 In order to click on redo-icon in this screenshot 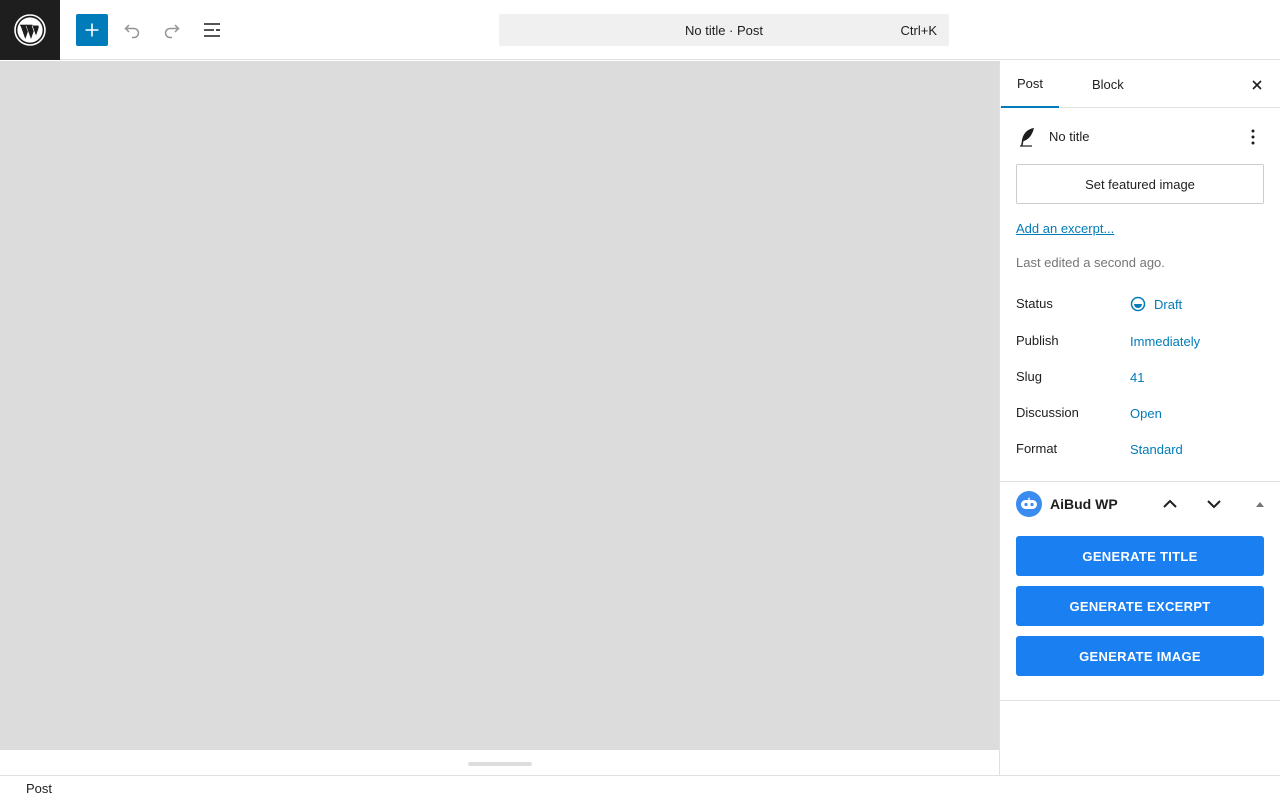, I will do `click(172, 31)`.